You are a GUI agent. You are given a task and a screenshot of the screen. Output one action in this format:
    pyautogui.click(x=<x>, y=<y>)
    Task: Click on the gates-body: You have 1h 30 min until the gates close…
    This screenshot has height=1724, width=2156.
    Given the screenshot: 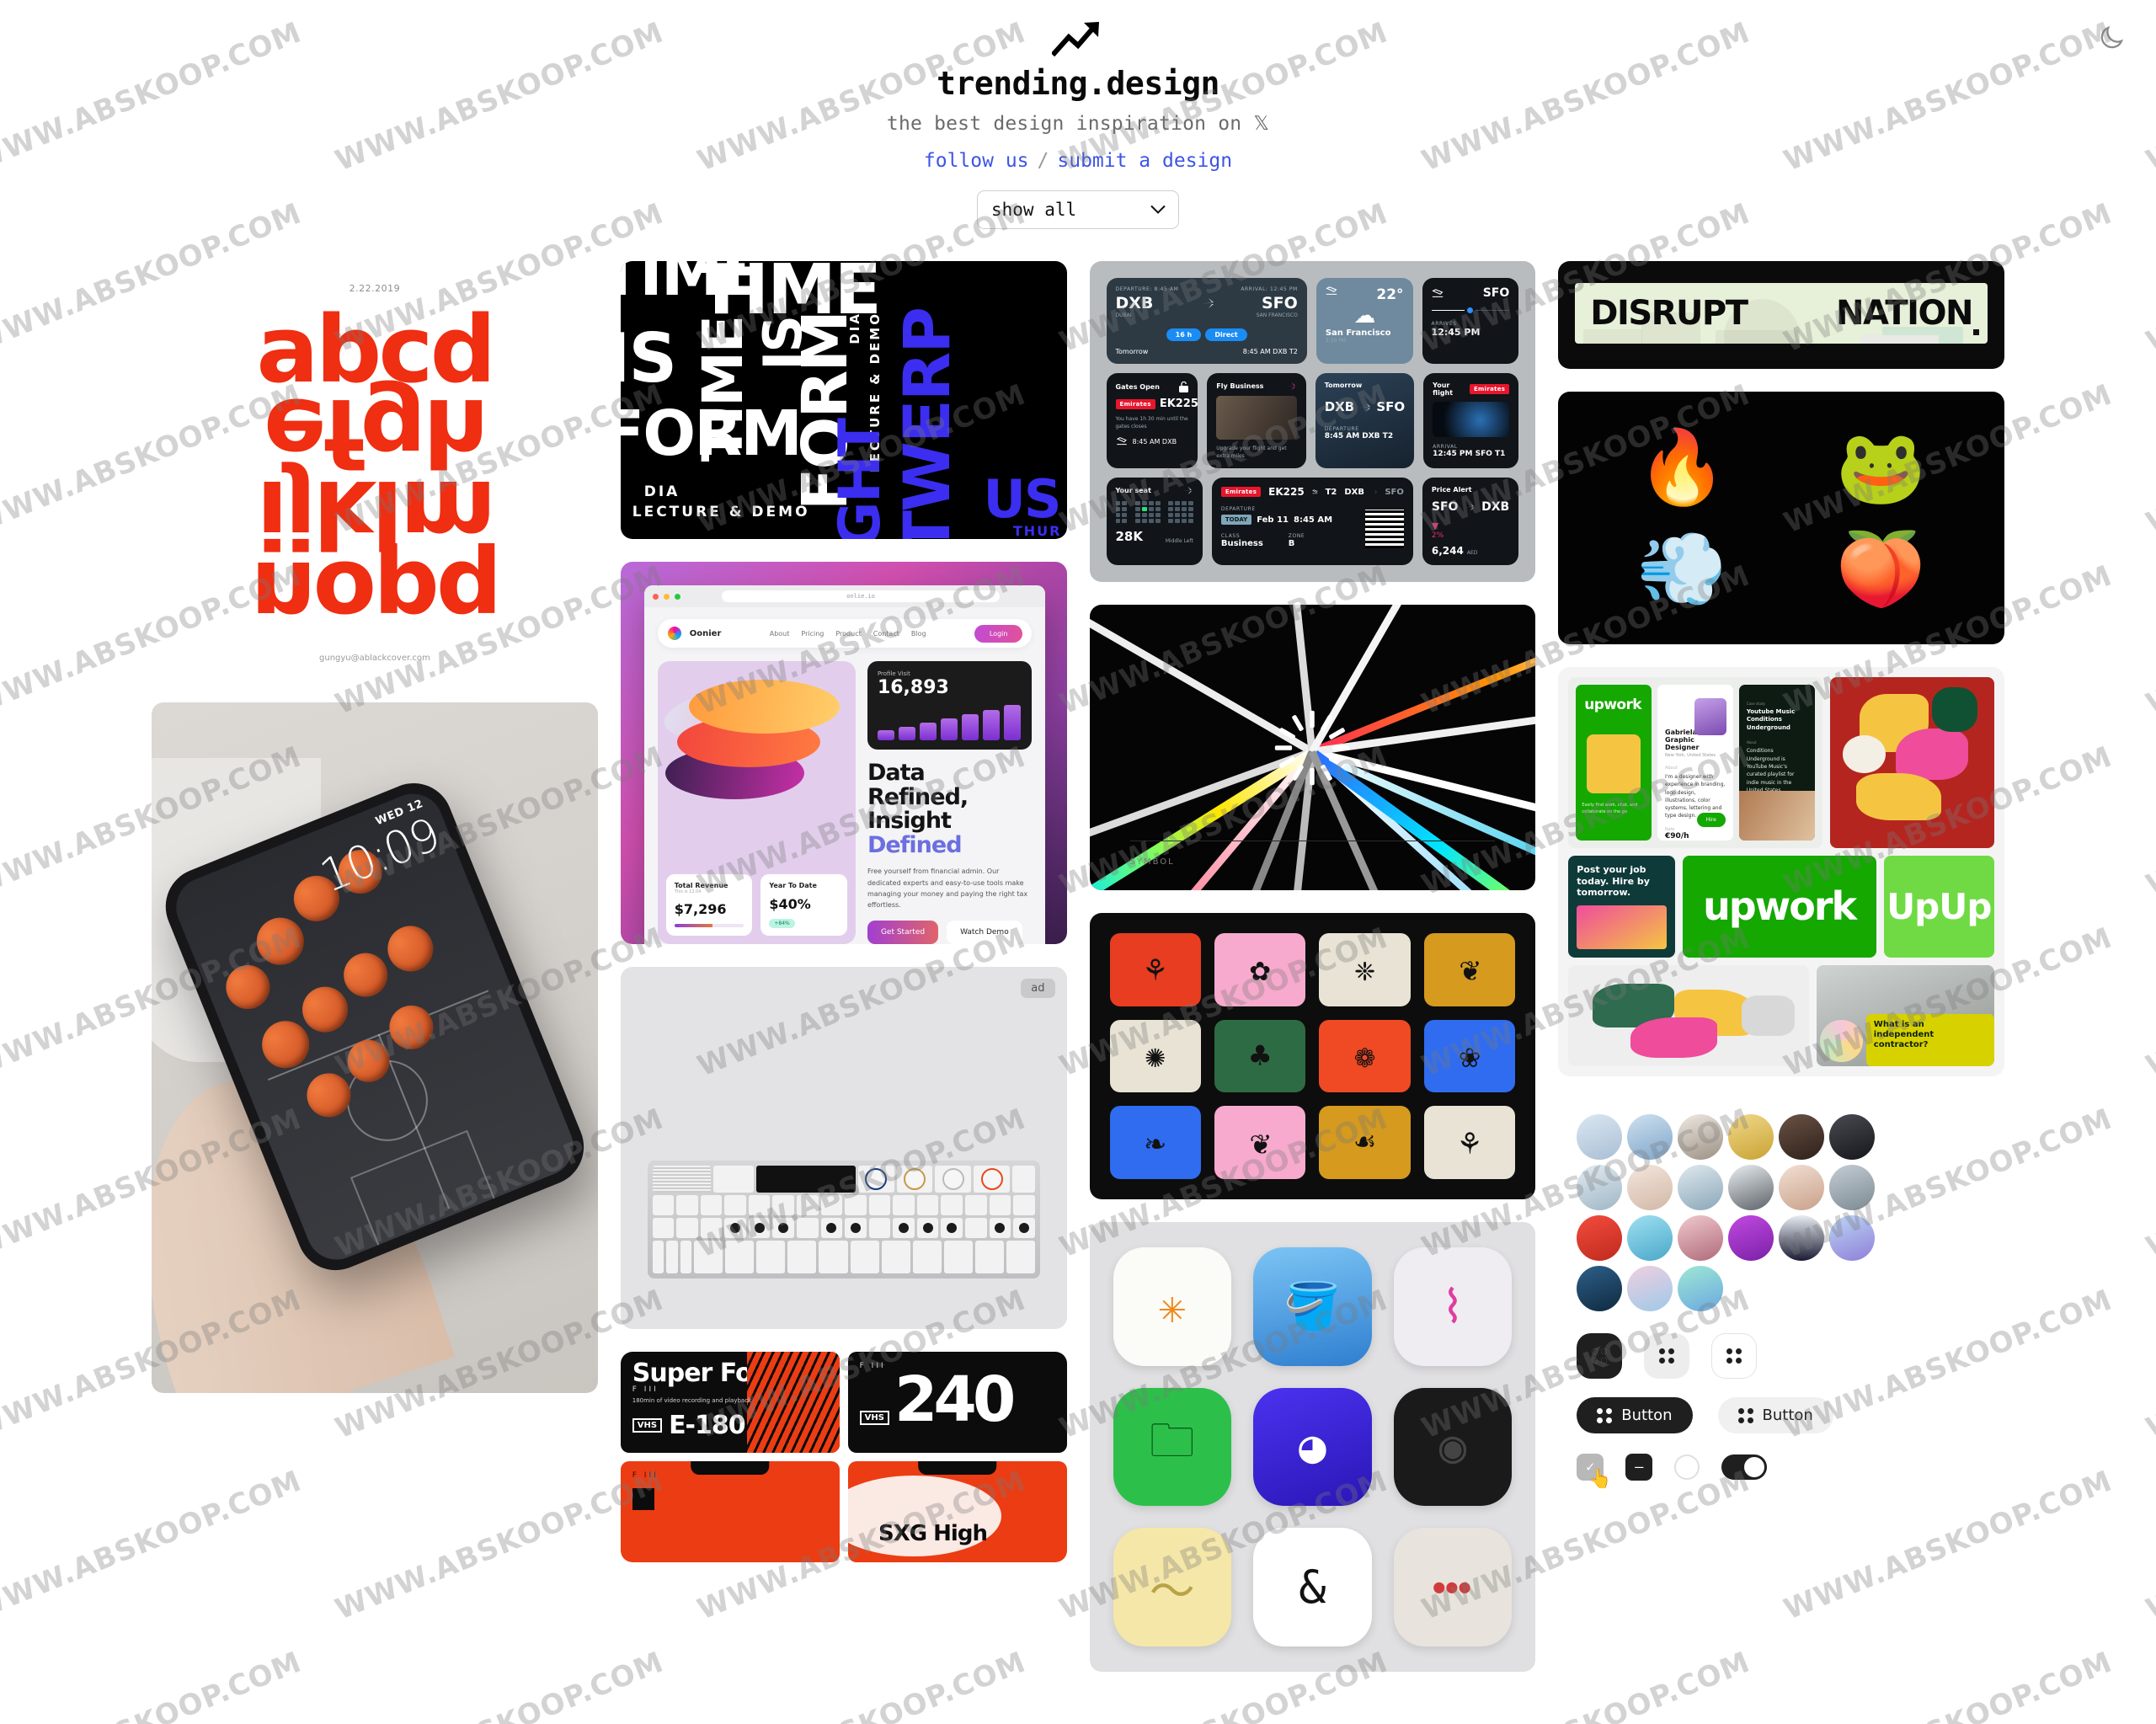 What is the action you would take?
    pyautogui.click(x=1151, y=423)
    